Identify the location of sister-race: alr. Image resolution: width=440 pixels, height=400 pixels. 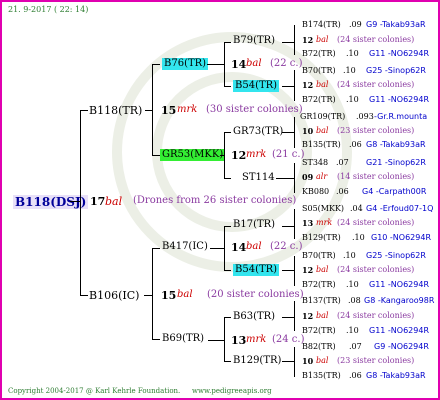
(322, 176).